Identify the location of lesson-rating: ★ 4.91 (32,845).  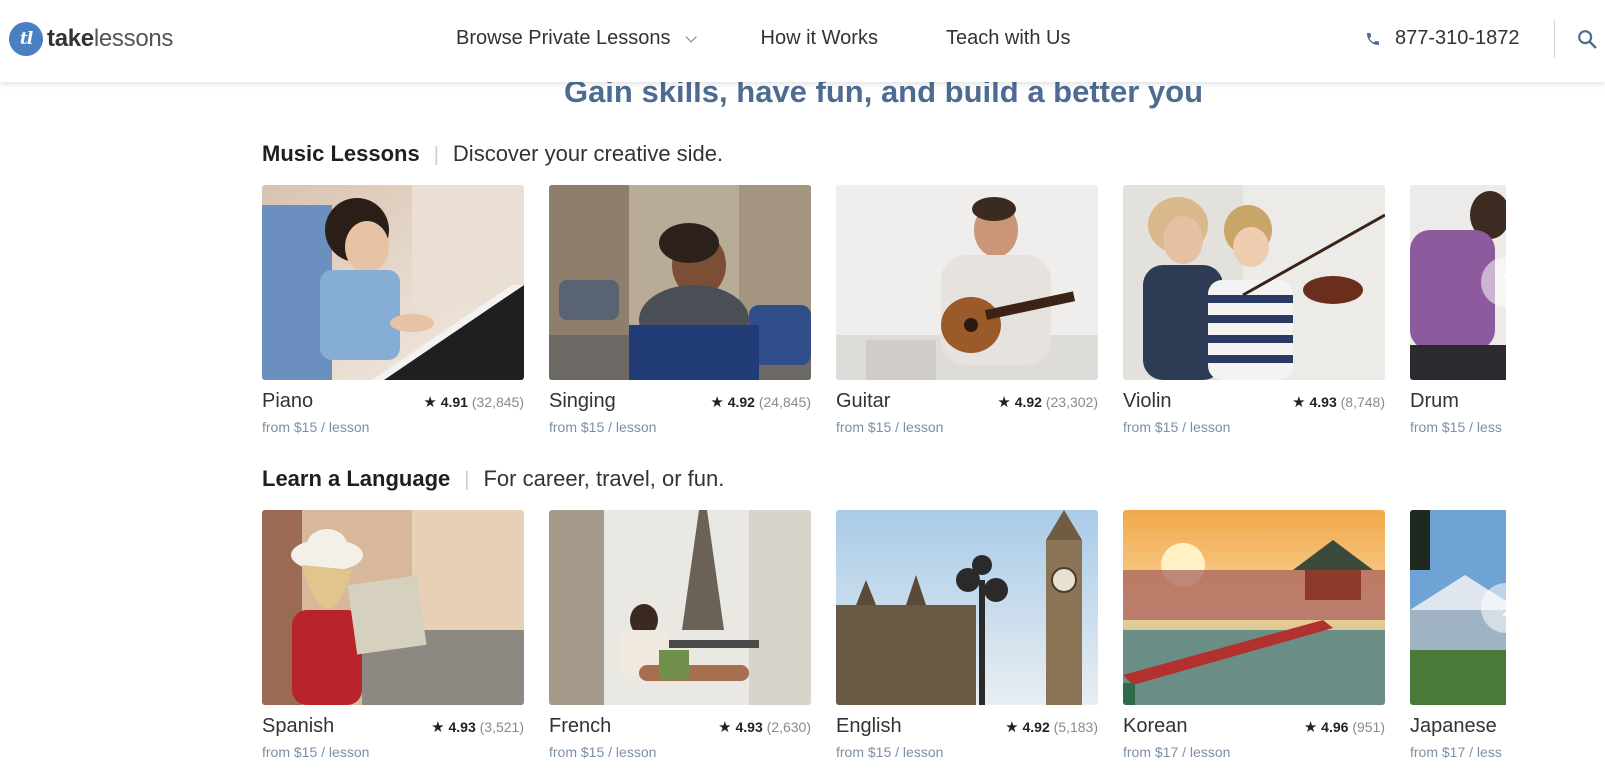
(473, 402).